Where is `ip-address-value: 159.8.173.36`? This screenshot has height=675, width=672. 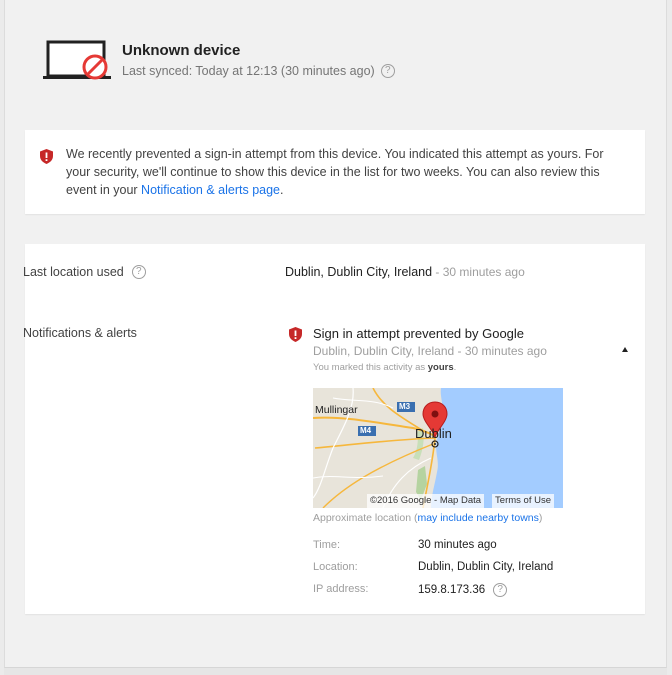 ip-address-value: 159.8.173.36 is located at coordinates (452, 590).